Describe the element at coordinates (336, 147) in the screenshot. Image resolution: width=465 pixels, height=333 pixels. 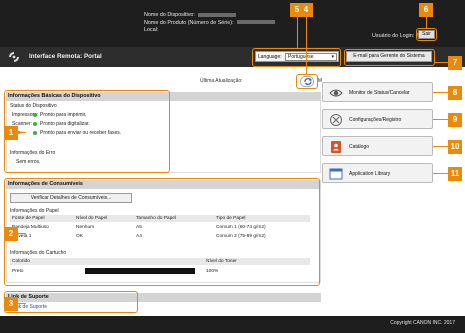
I see `address-book-icon` at that location.